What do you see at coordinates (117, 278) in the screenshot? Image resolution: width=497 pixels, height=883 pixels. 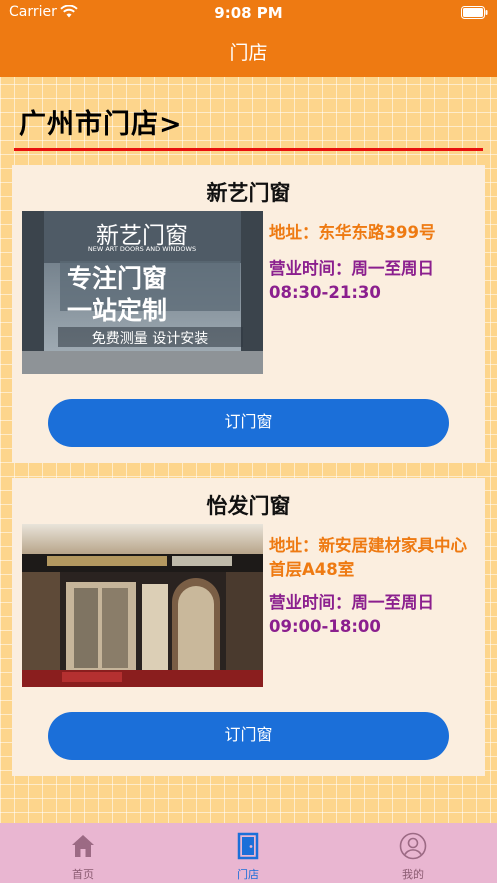 I see `photo-line1: 专注门窗` at bounding box center [117, 278].